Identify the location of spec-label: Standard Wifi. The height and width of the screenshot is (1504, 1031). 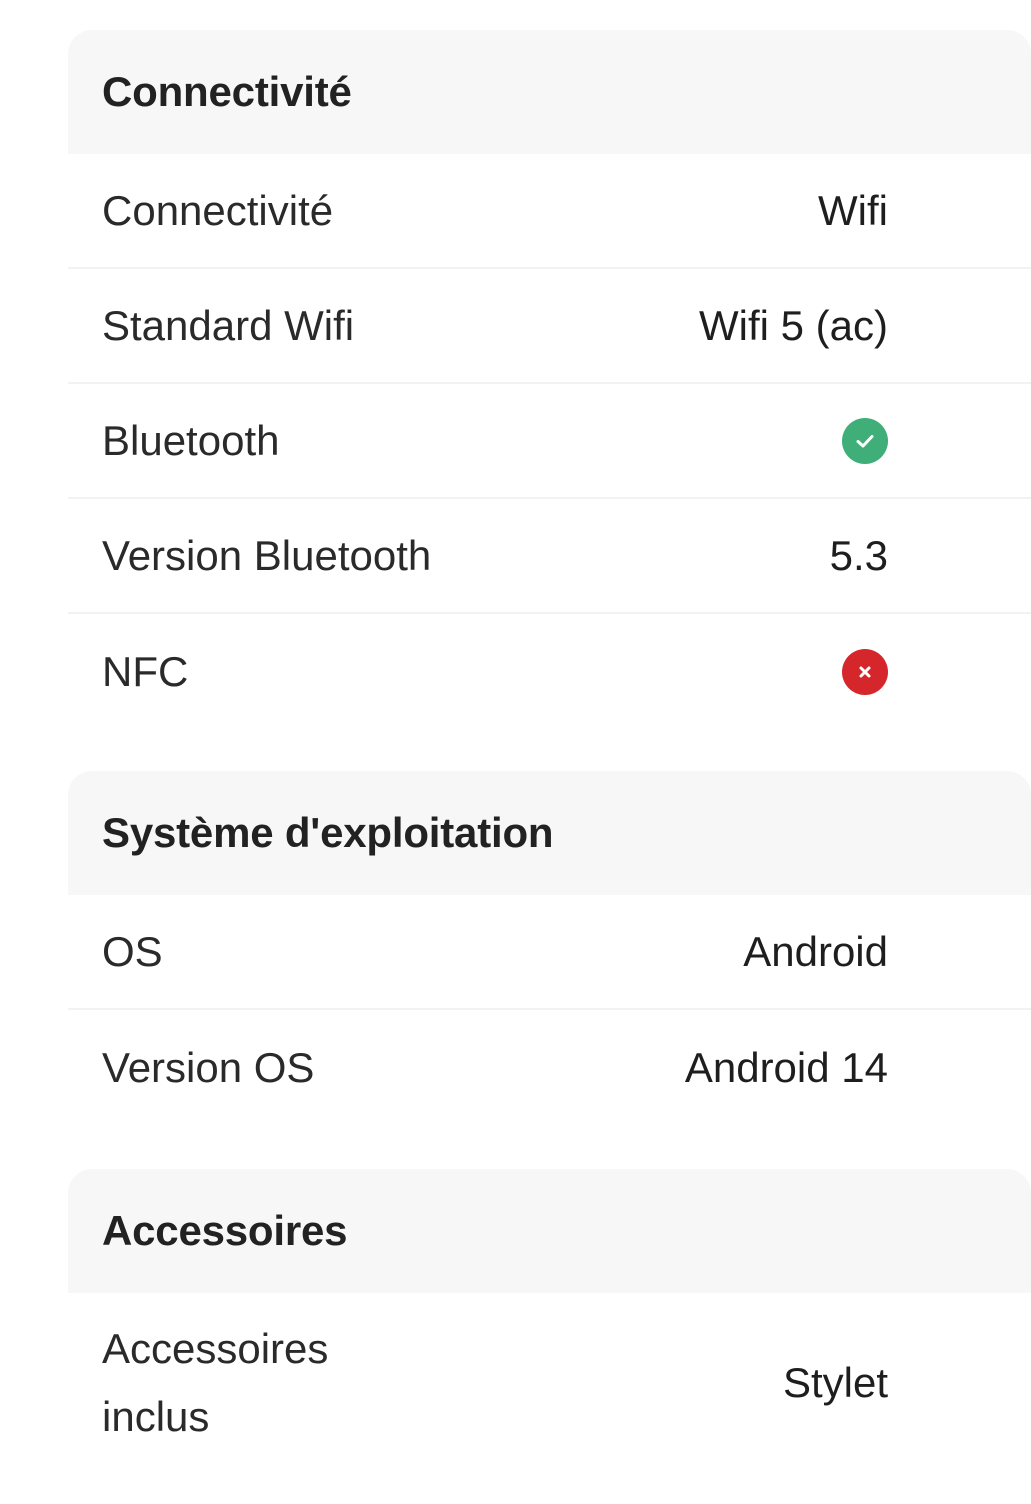
(228, 325).